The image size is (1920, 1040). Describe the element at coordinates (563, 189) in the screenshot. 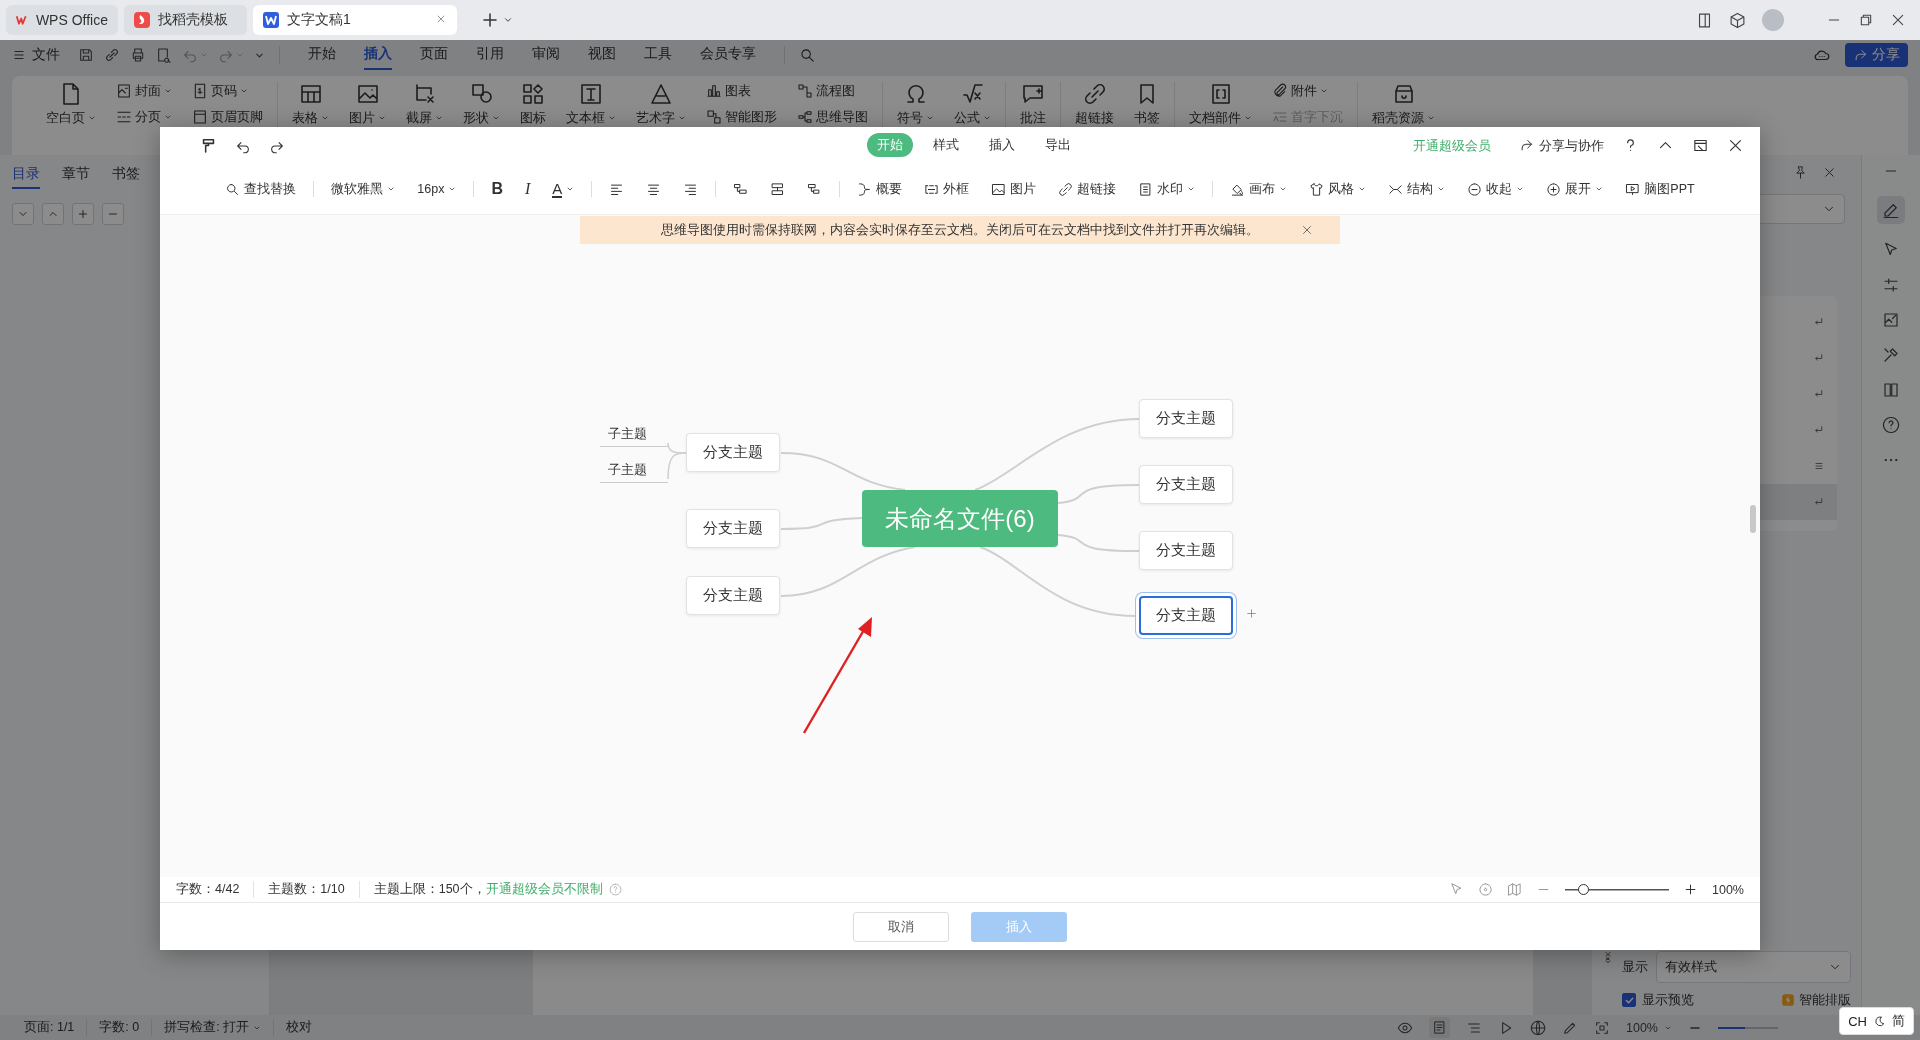

I see `font-color-button: A` at that location.